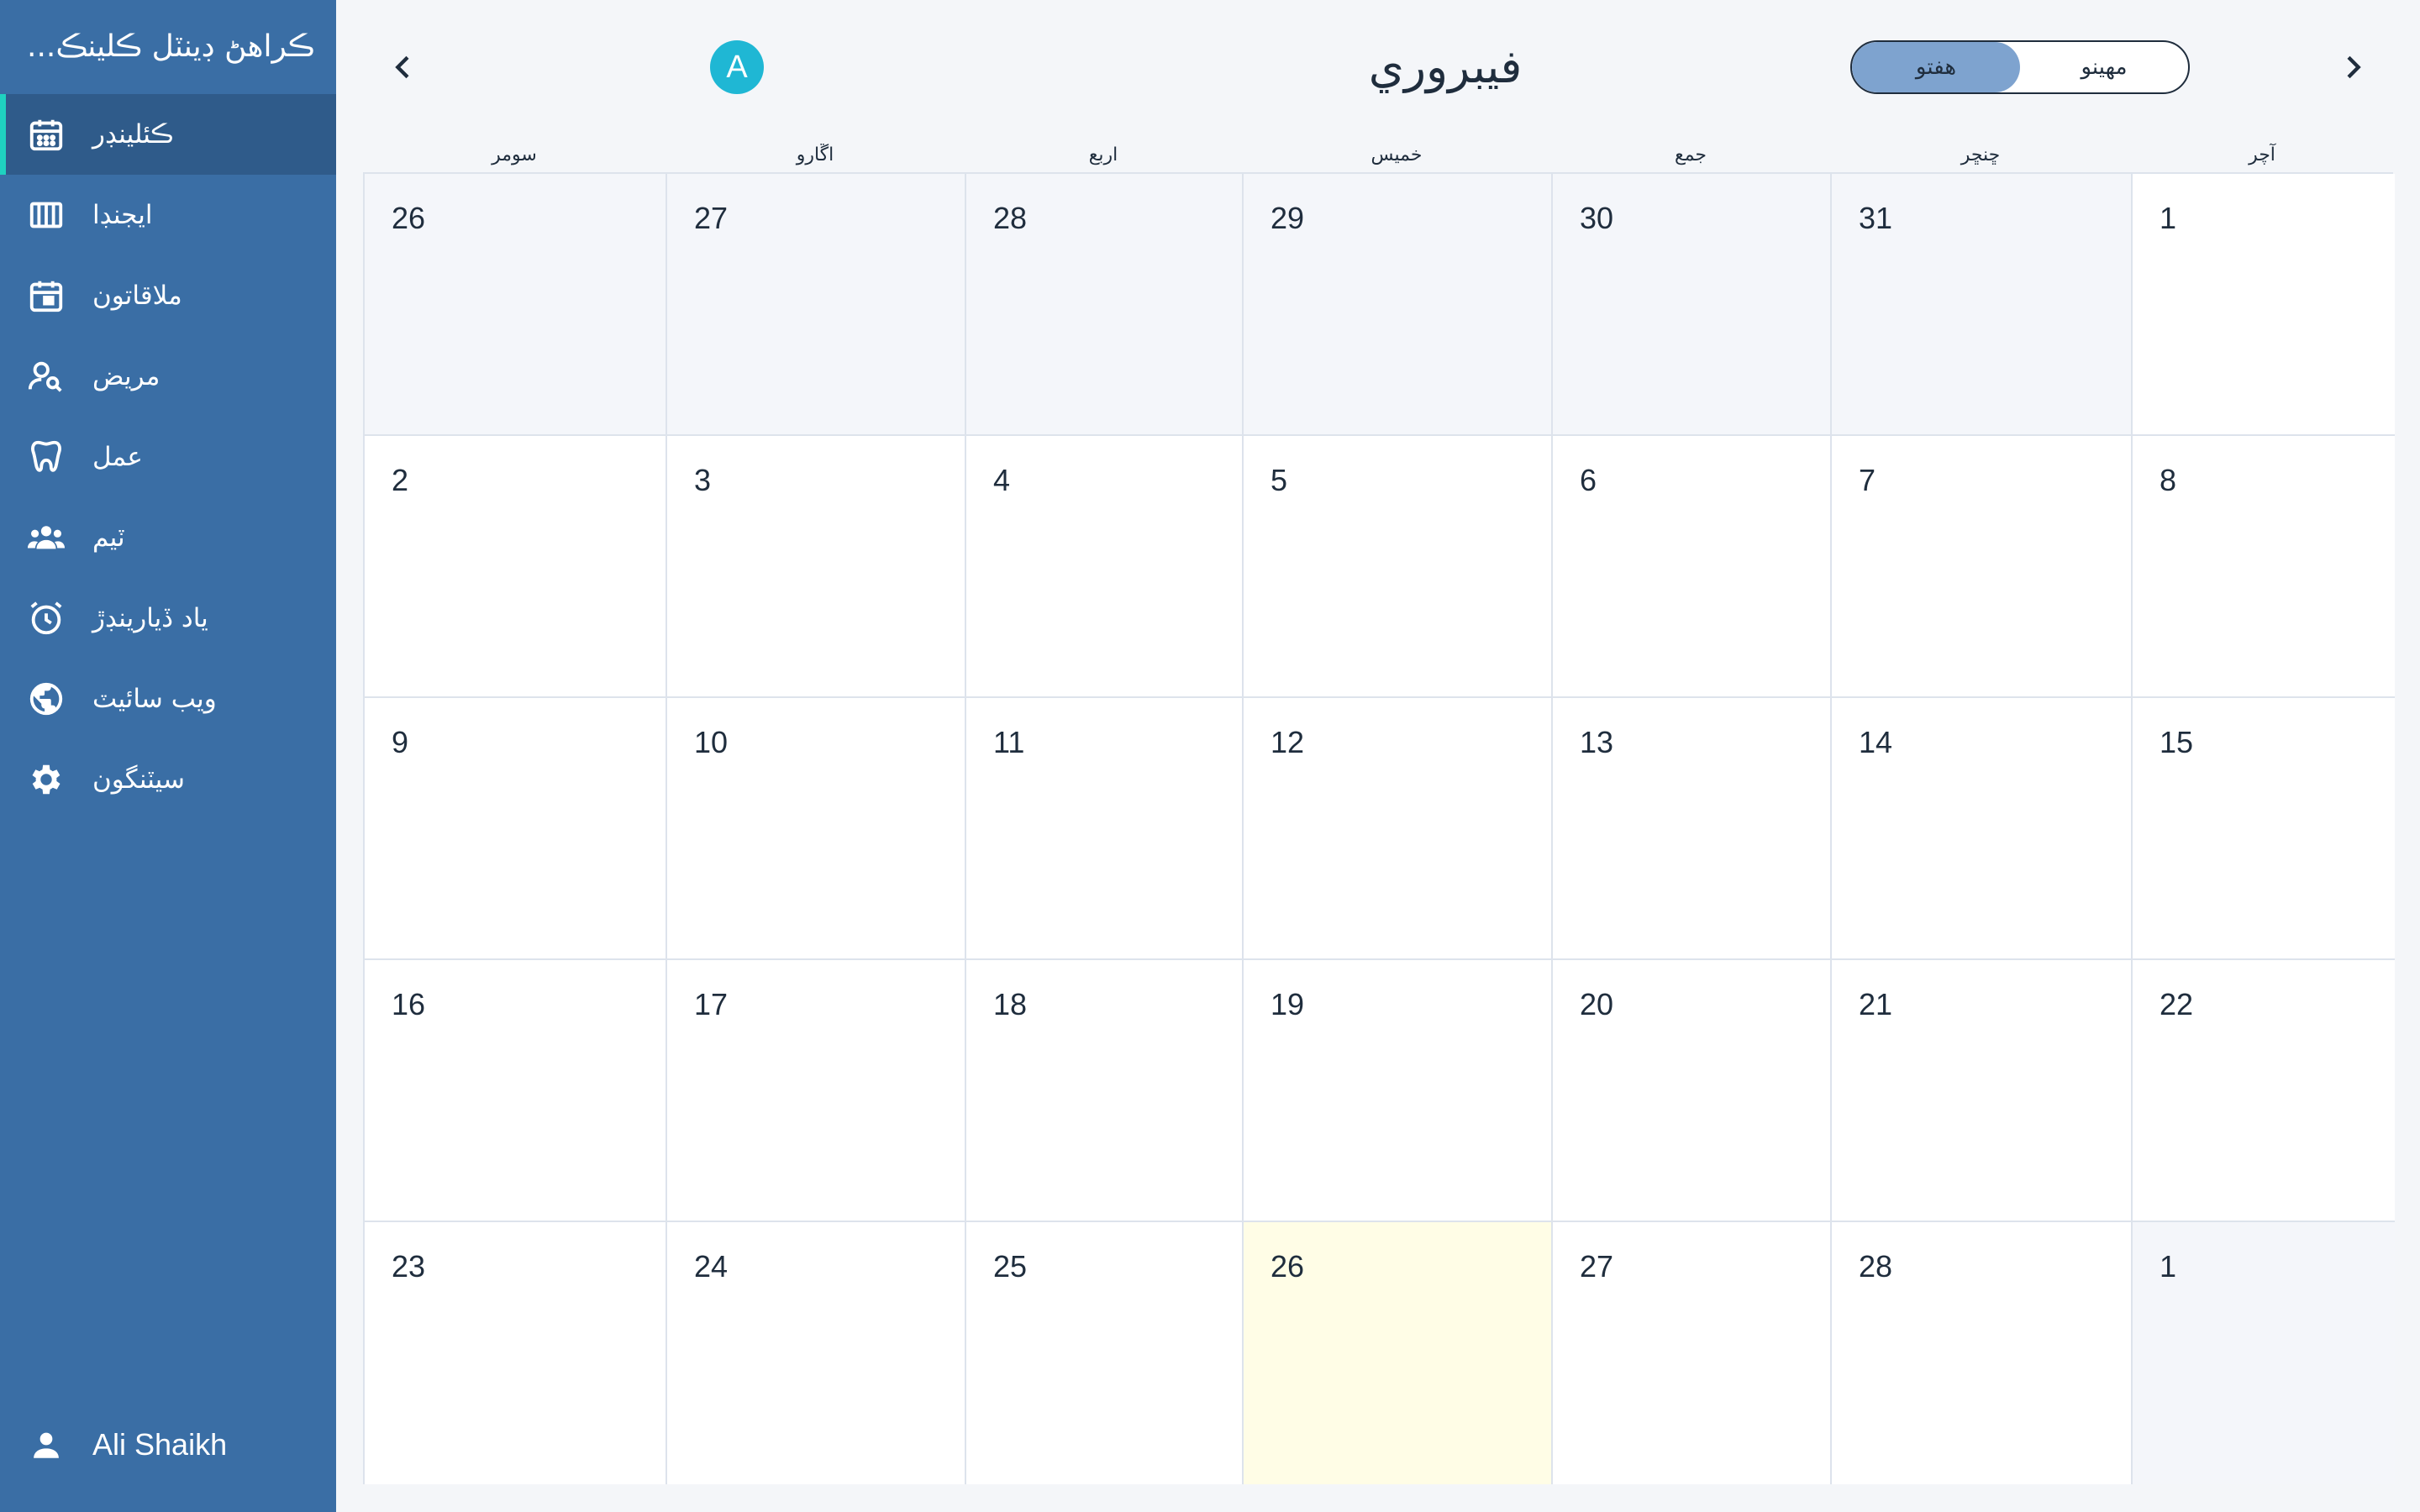  I want to click on day-cell: 25, so click(1105, 1353).